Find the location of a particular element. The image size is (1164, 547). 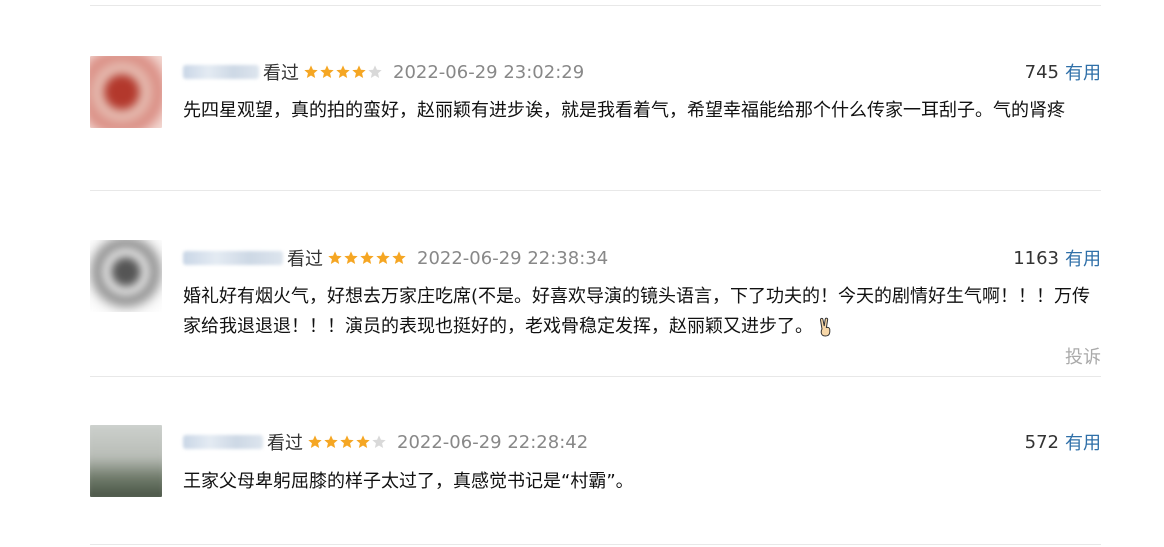

vote-area: 1163 有用 is located at coordinates (1057, 258).